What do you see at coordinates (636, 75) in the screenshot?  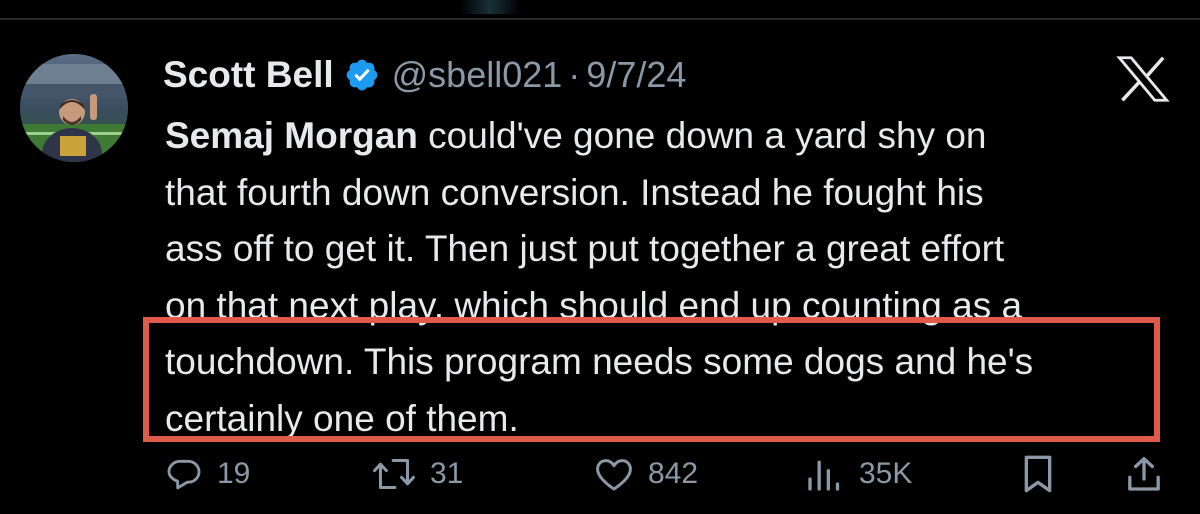 I see `tweet-date: 9/7/24` at bounding box center [636, 75].